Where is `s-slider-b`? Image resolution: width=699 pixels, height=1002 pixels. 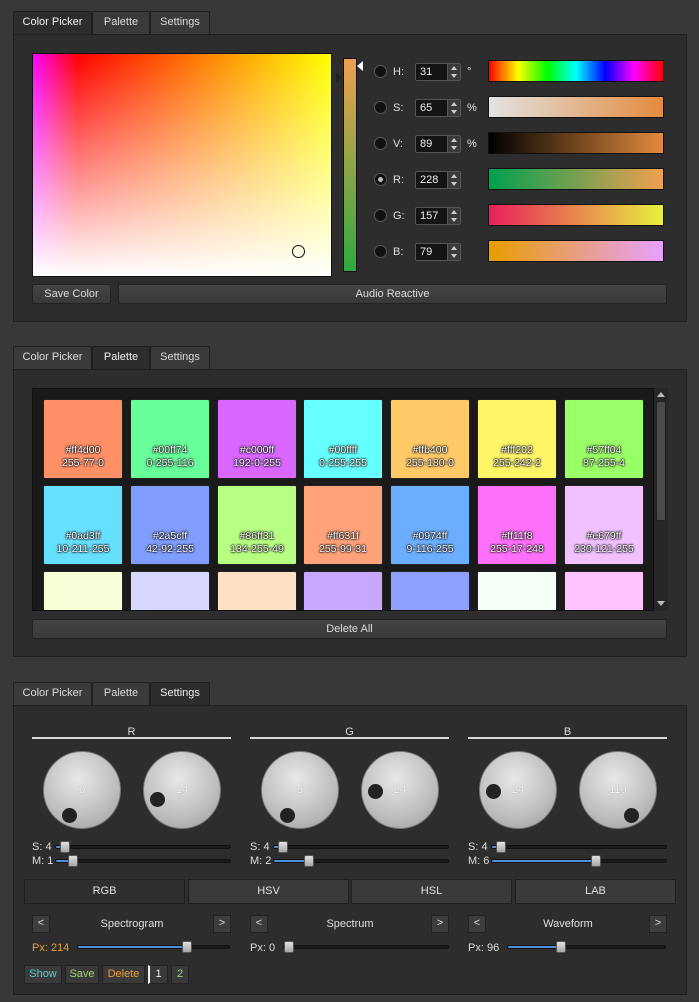 s-slider-b is located at coordinates (579, 847).